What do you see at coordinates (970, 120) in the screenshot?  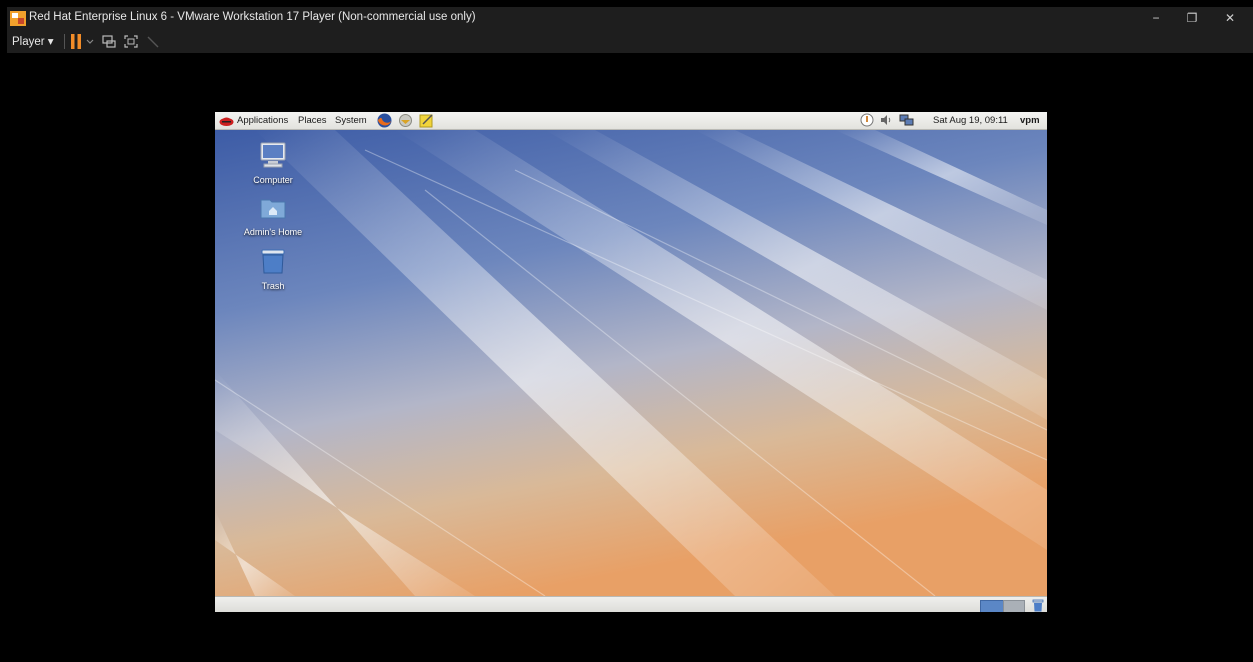 I see `panel-clock: Sat Aug 19, 09:11` at bounding box center [970, 120].